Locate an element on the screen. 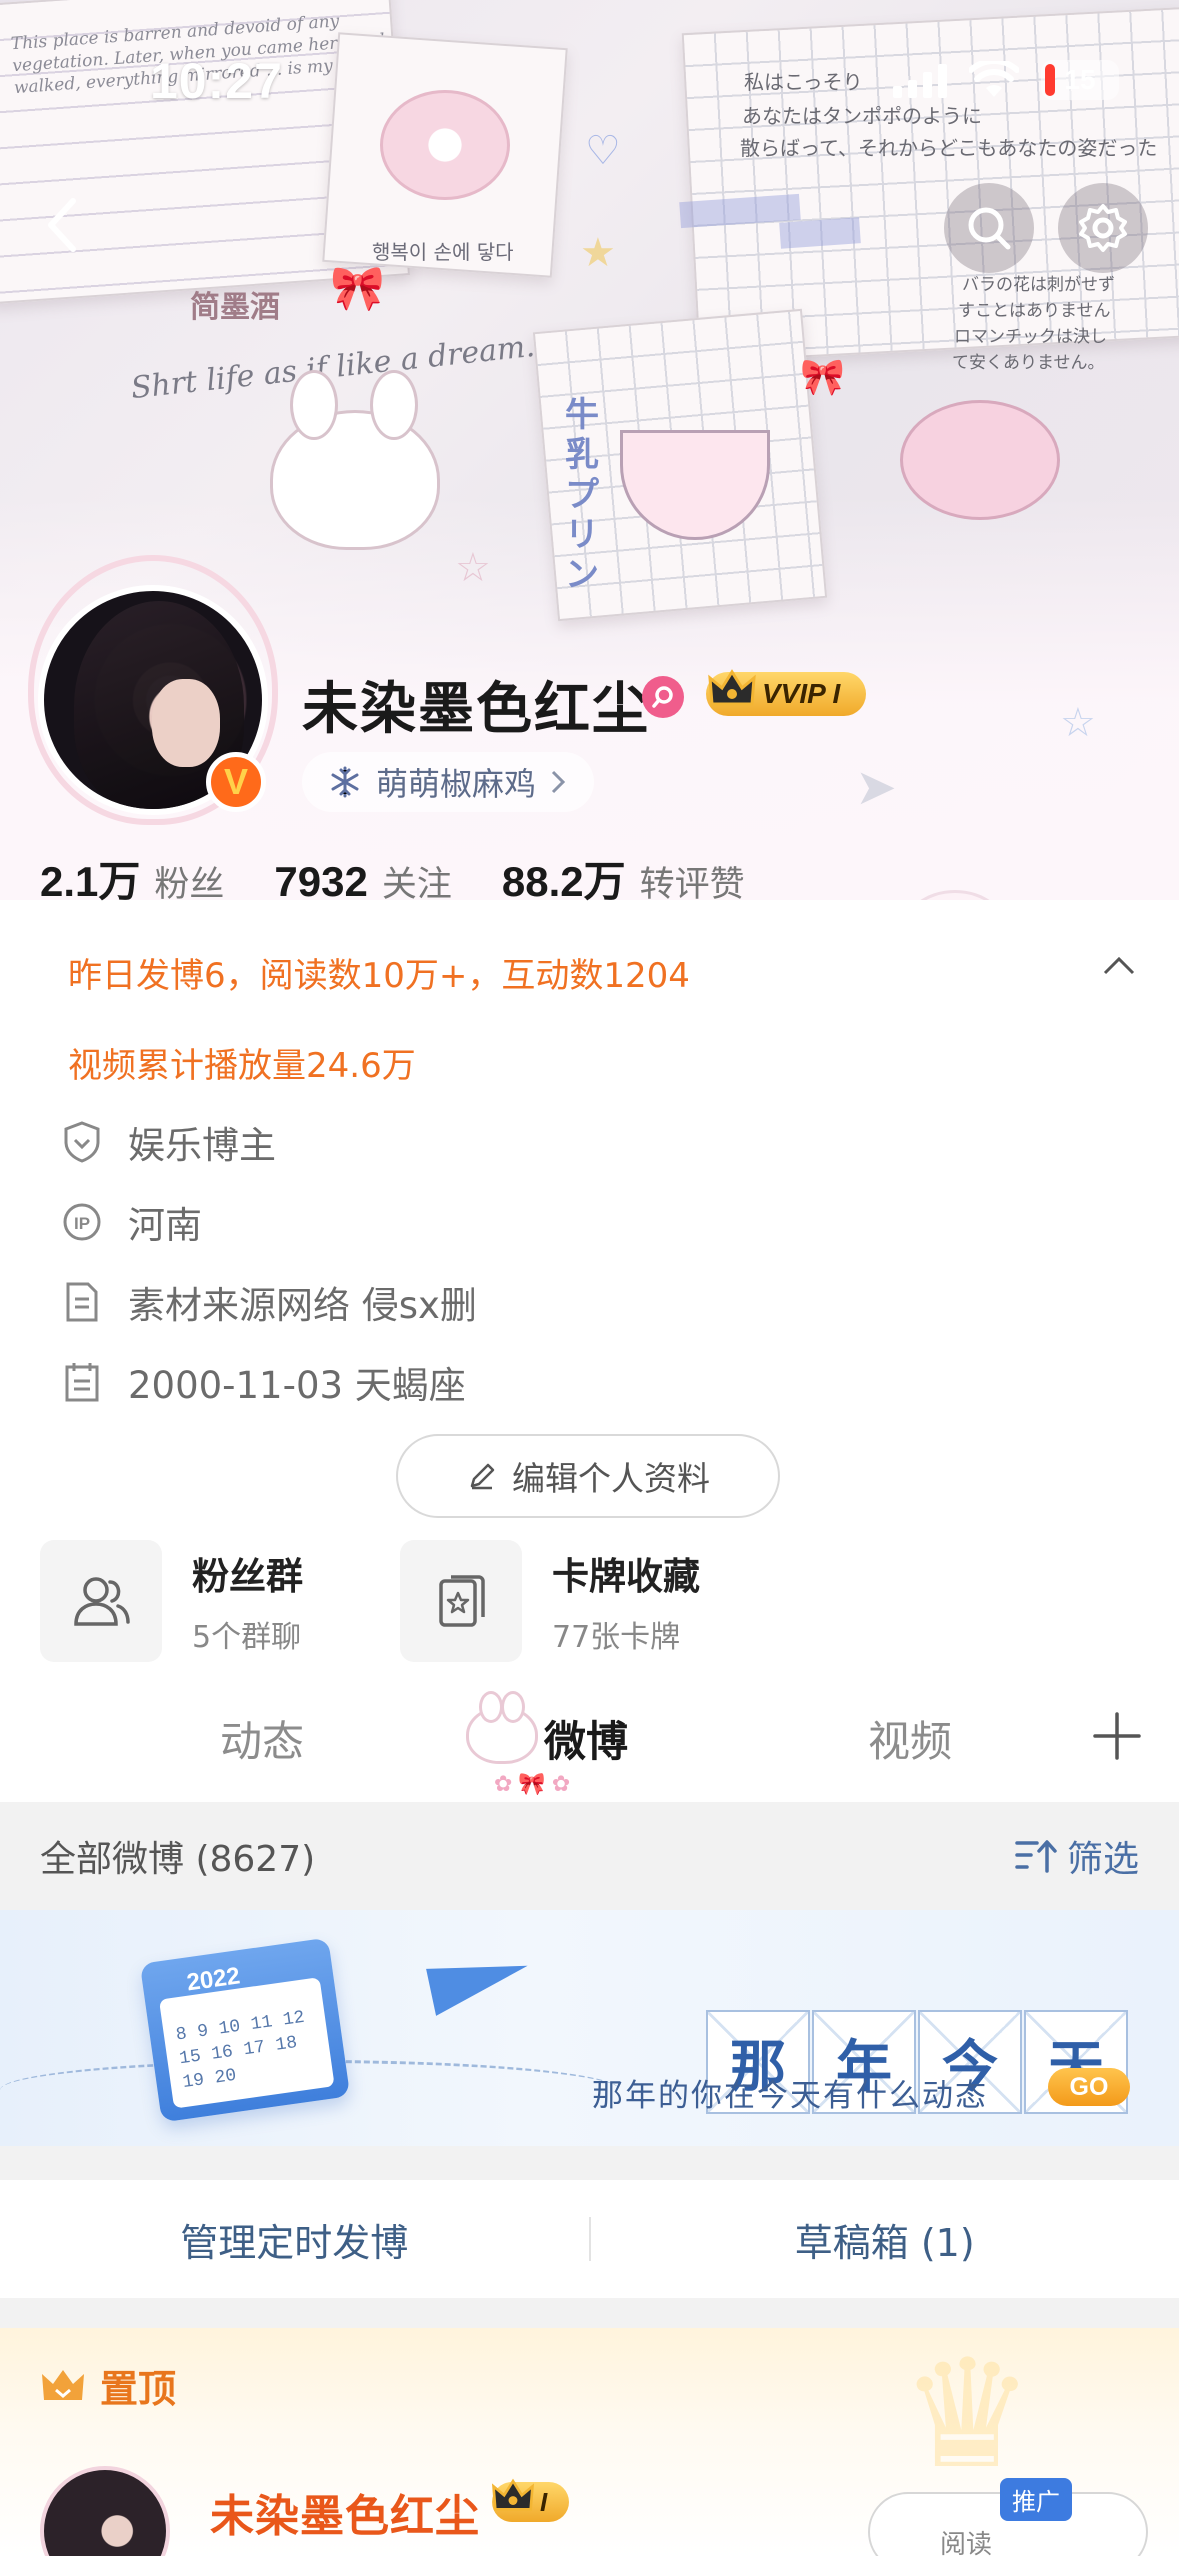 The width and height of the screenshot is (1179, 2556). magnifier-badge-icon is located at coordinates (663, 697).